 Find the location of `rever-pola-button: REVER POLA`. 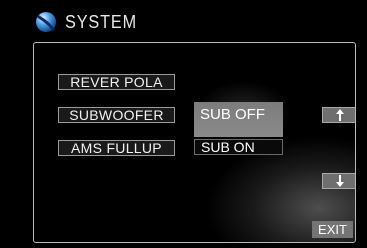

rever-pola-button: REVER POLA is located at coordinates (116, 82).